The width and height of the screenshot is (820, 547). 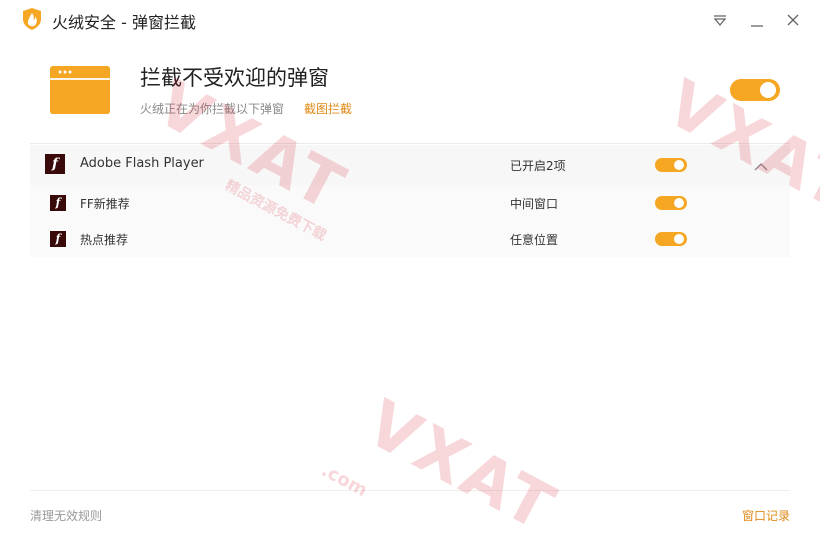 I want to click on dropdown-menu-icon, so click(x=720, y=20).